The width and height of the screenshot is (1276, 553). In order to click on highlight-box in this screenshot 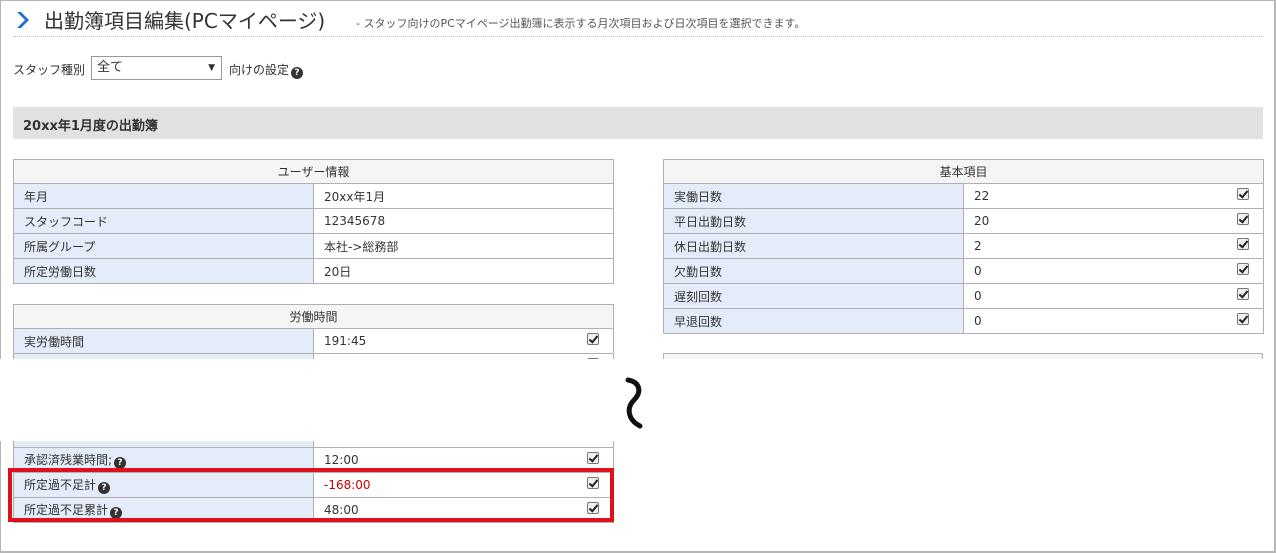, I will do `click(311, 495)`.